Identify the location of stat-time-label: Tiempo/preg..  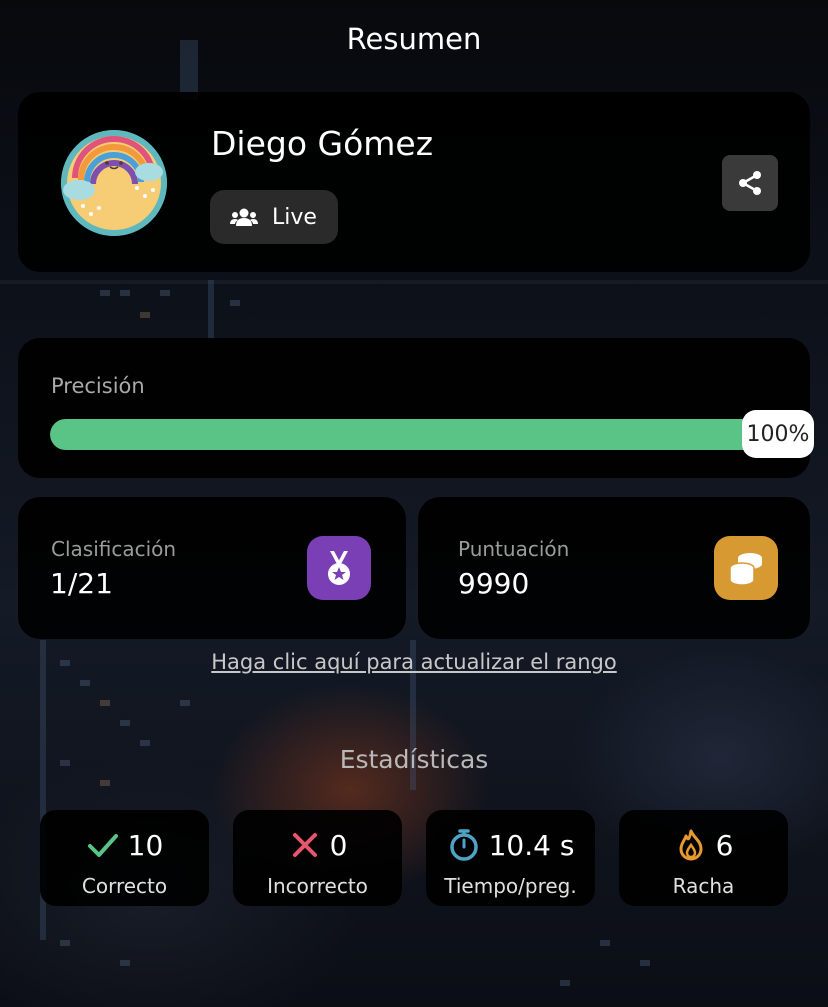
(510, 886).